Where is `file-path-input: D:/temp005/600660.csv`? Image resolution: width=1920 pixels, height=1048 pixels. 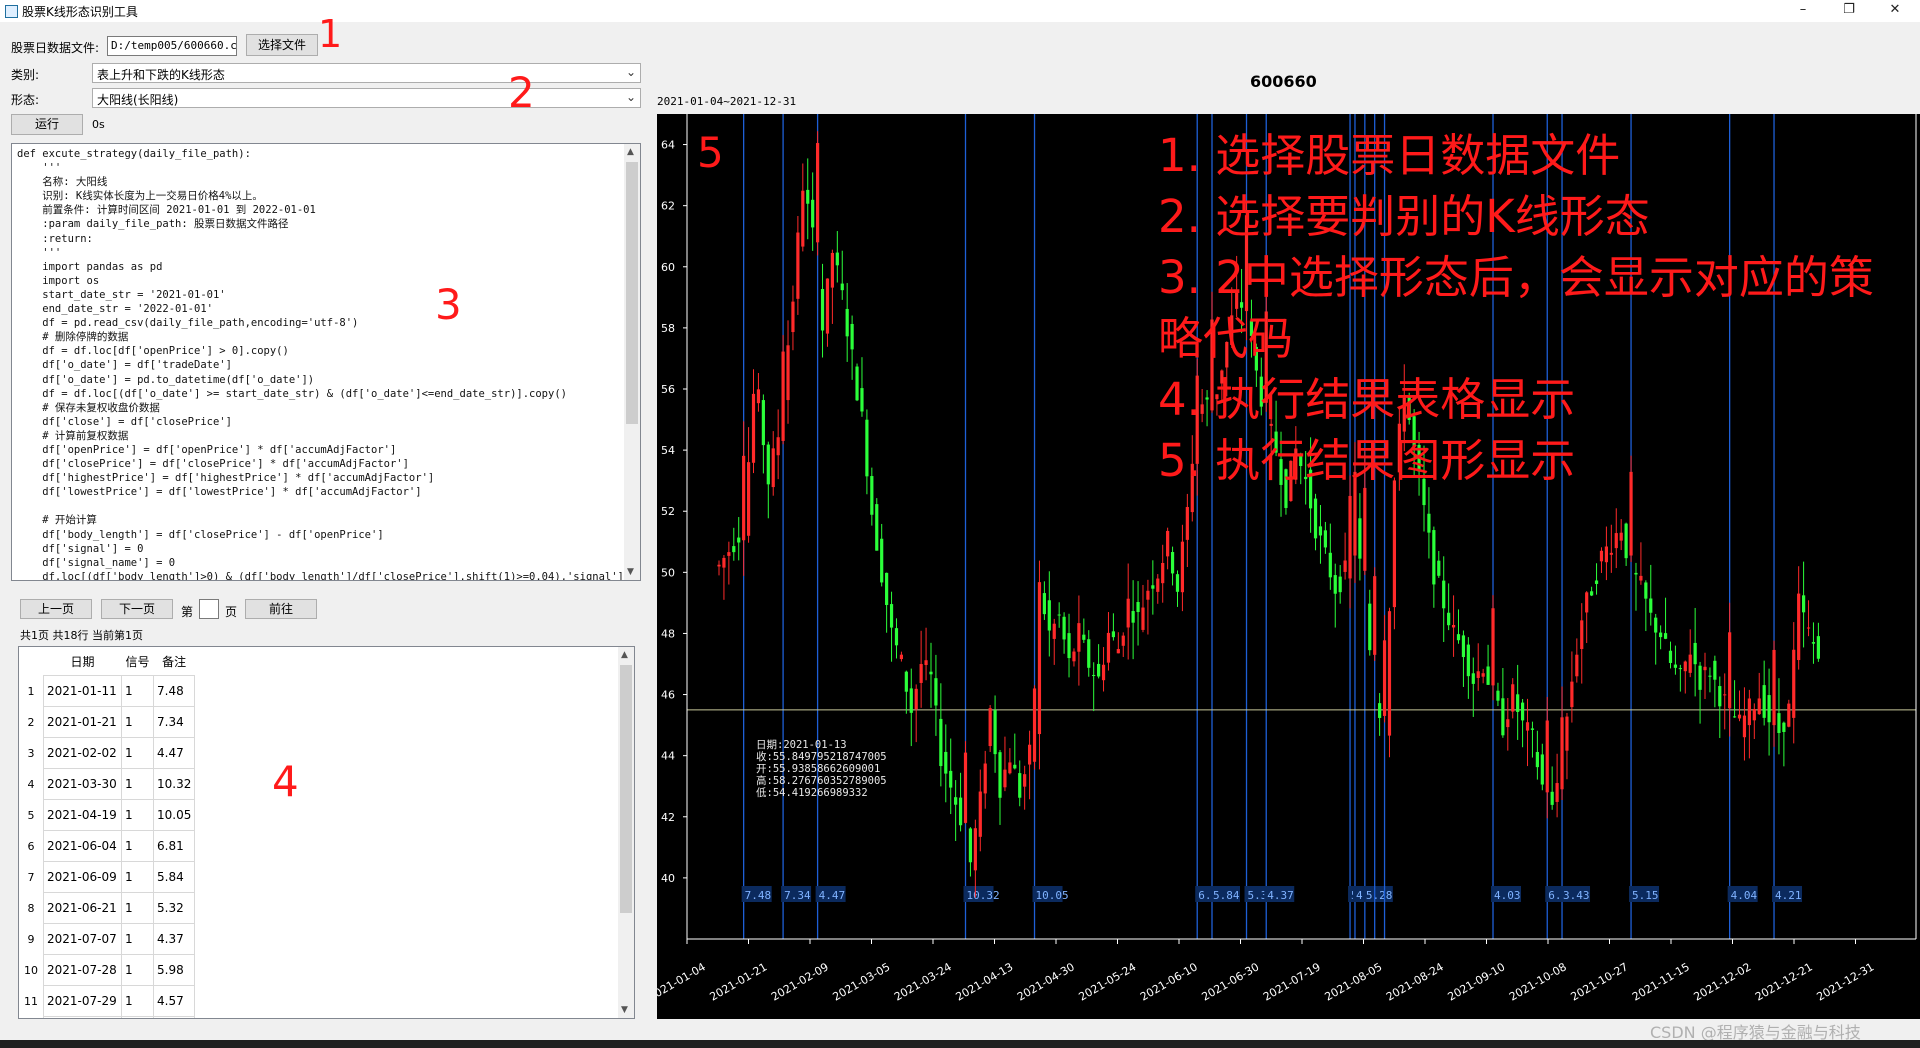 file-path-input: D:/temp005/600660.csv is located at coordinates (172, 46).